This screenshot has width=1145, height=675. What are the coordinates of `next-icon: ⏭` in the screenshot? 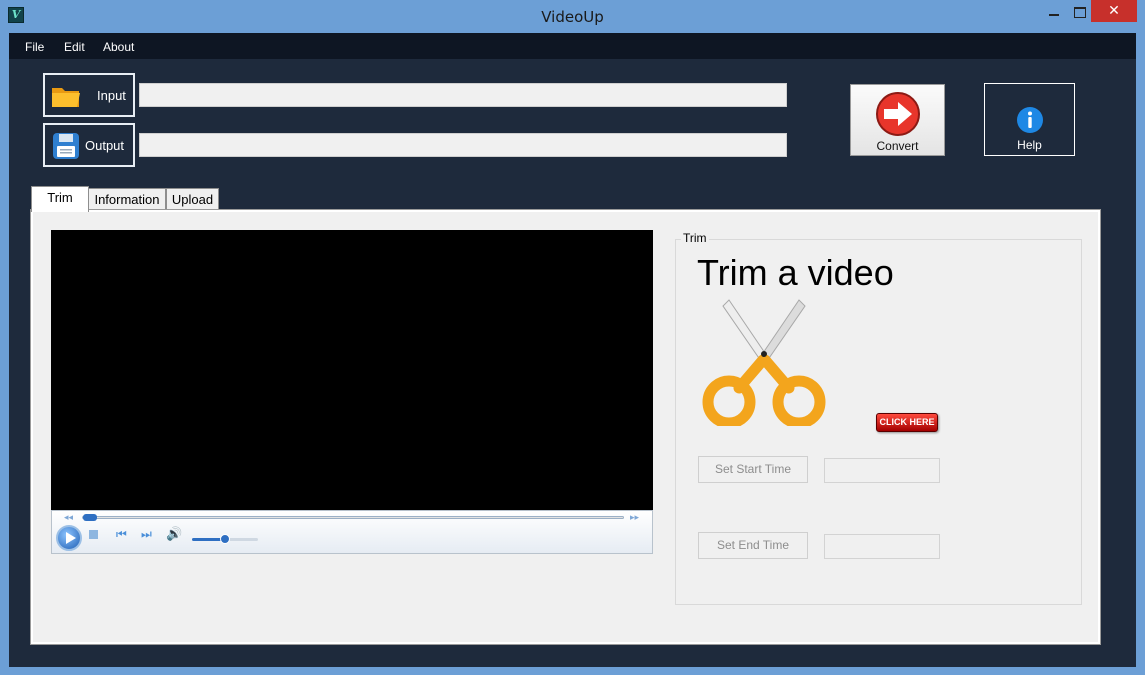 It's located at (146, 534).